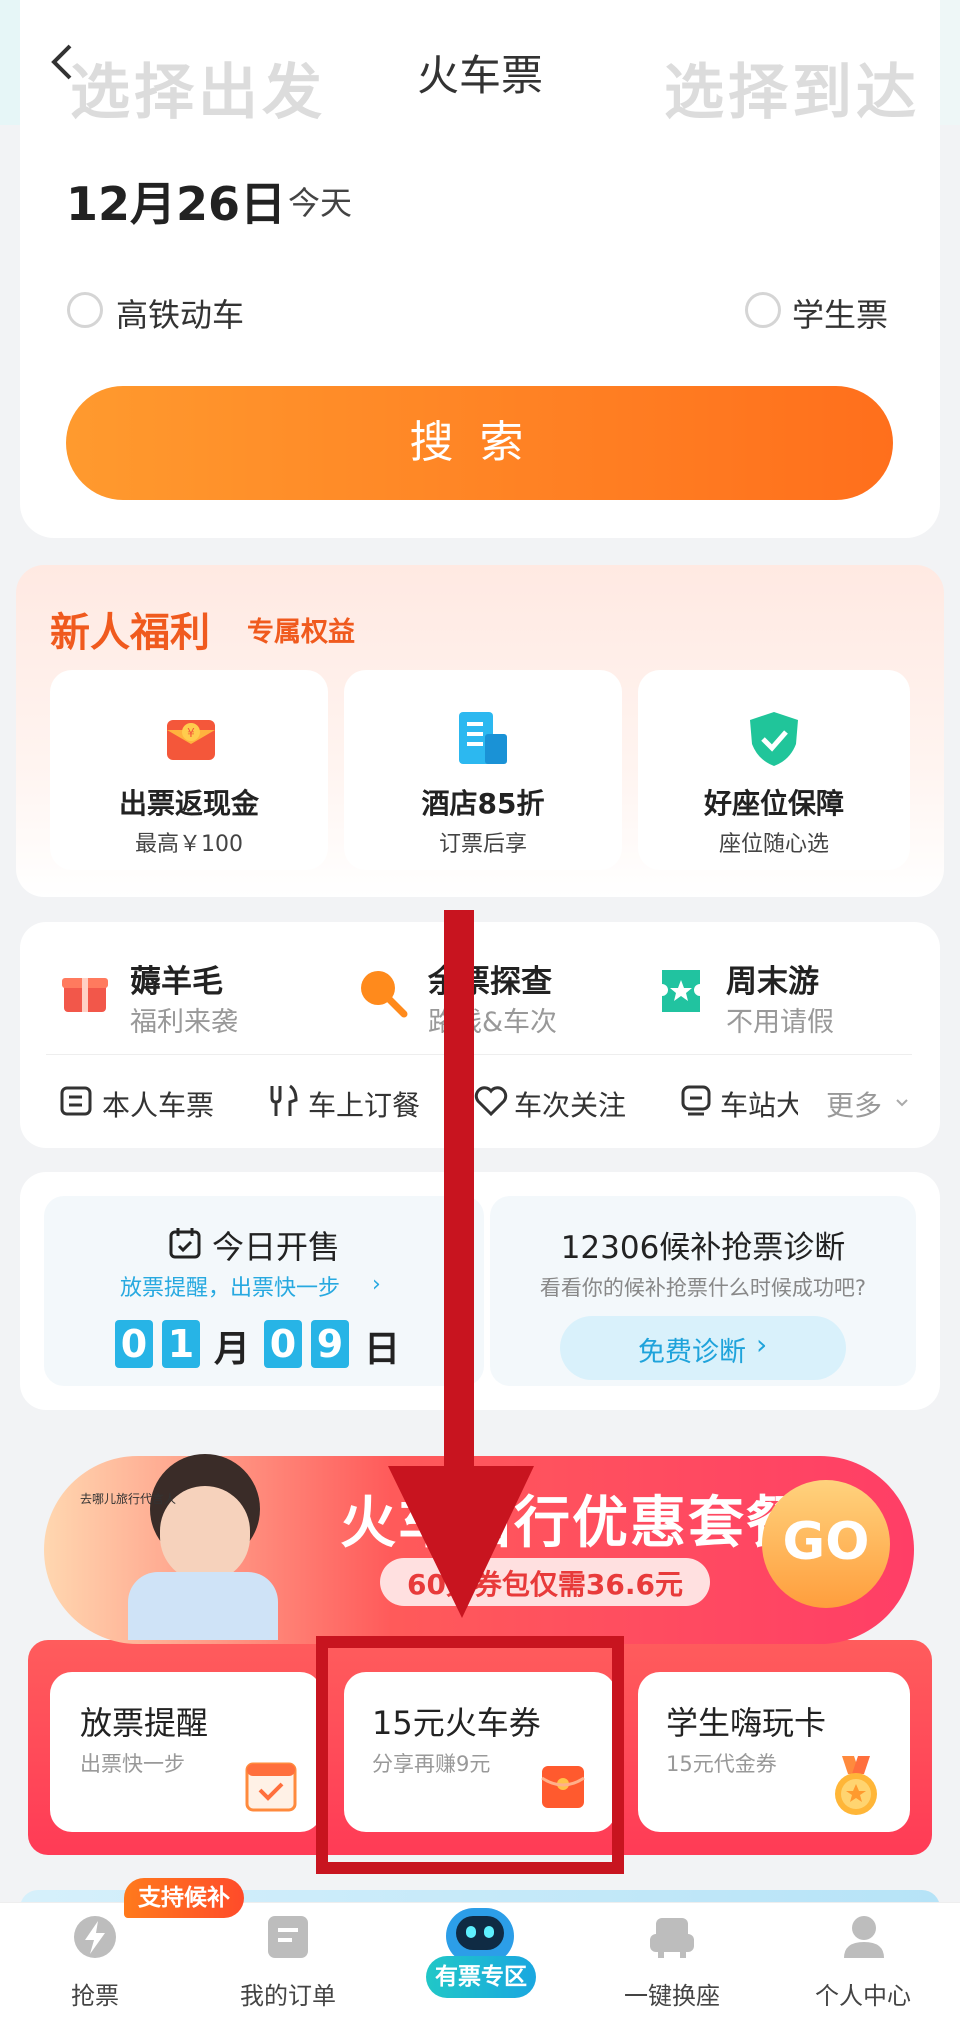  Describe the element at coordinates (95, 1939) in the screenshot. I see `lightning-icon` at that location.